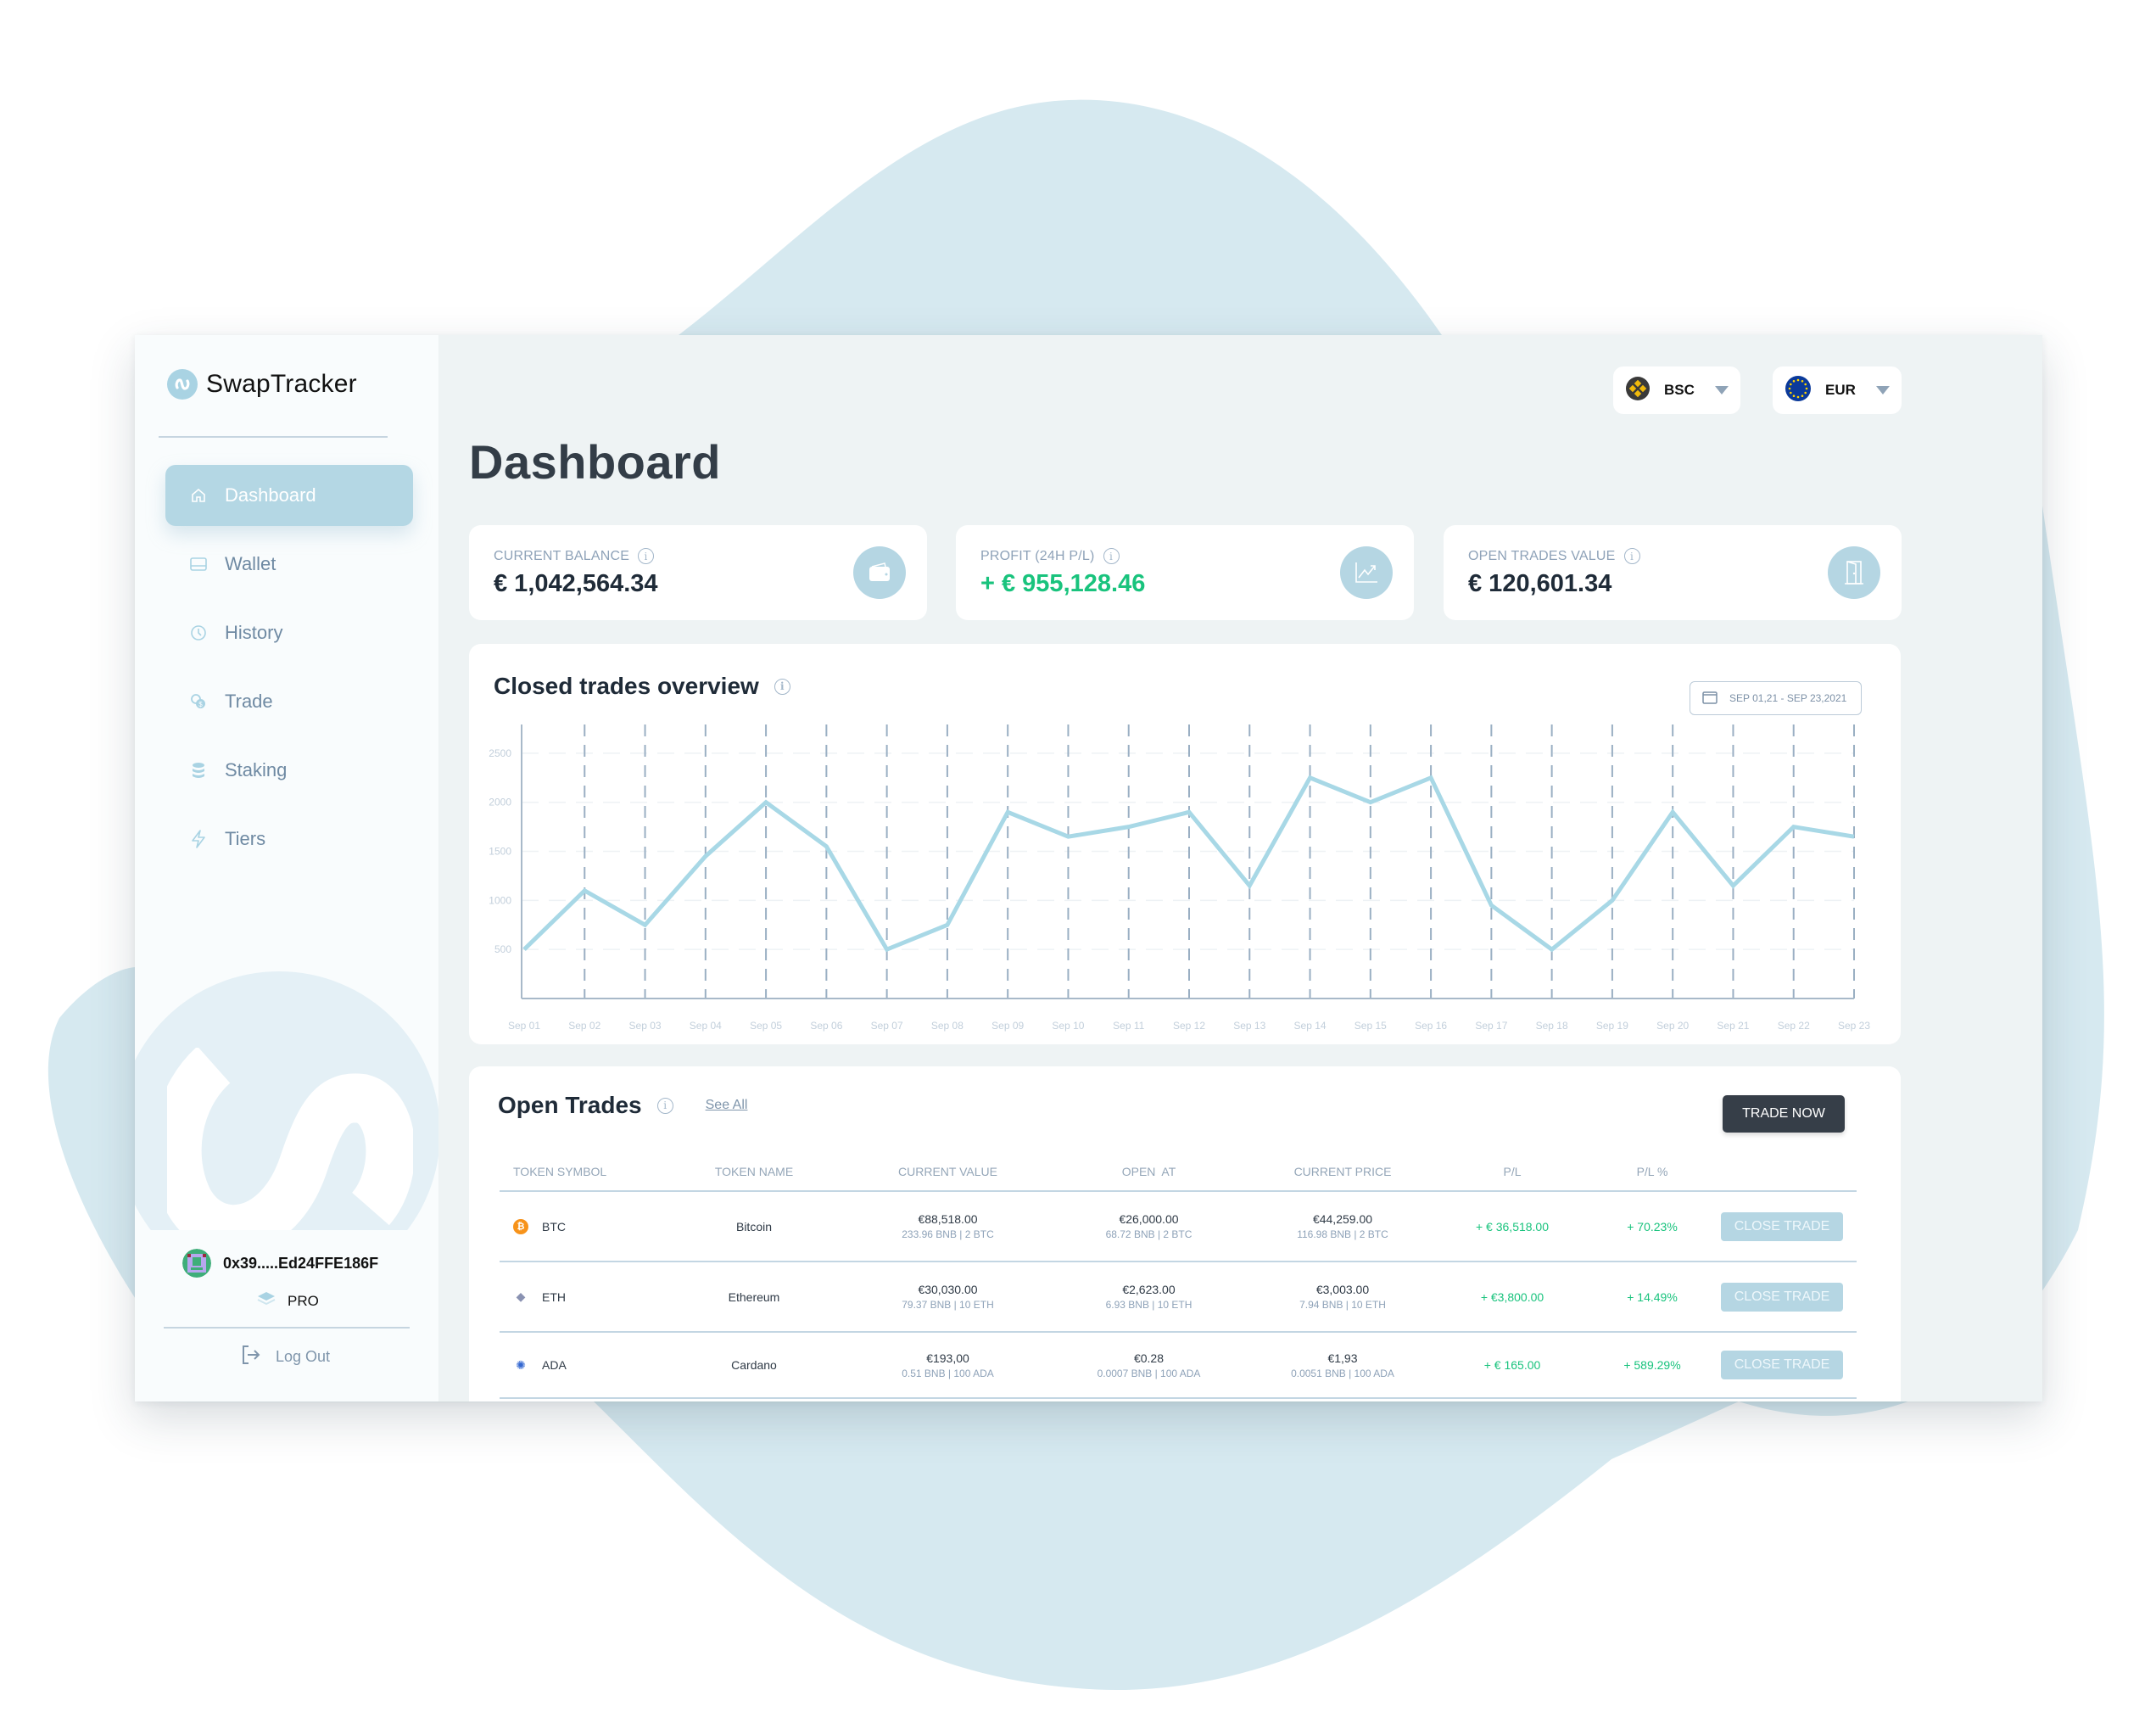  I want to click on stat-label: OPEN TRADES VALUE i, so click(1554, 556).